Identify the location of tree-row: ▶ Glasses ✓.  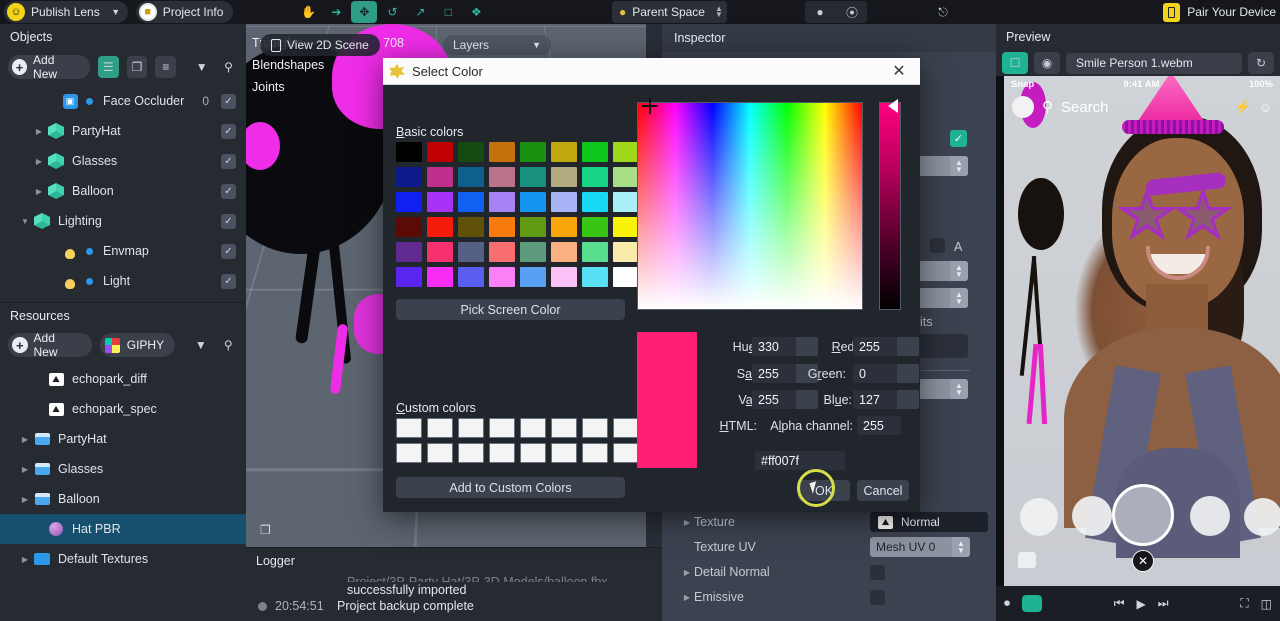
(123, 161).